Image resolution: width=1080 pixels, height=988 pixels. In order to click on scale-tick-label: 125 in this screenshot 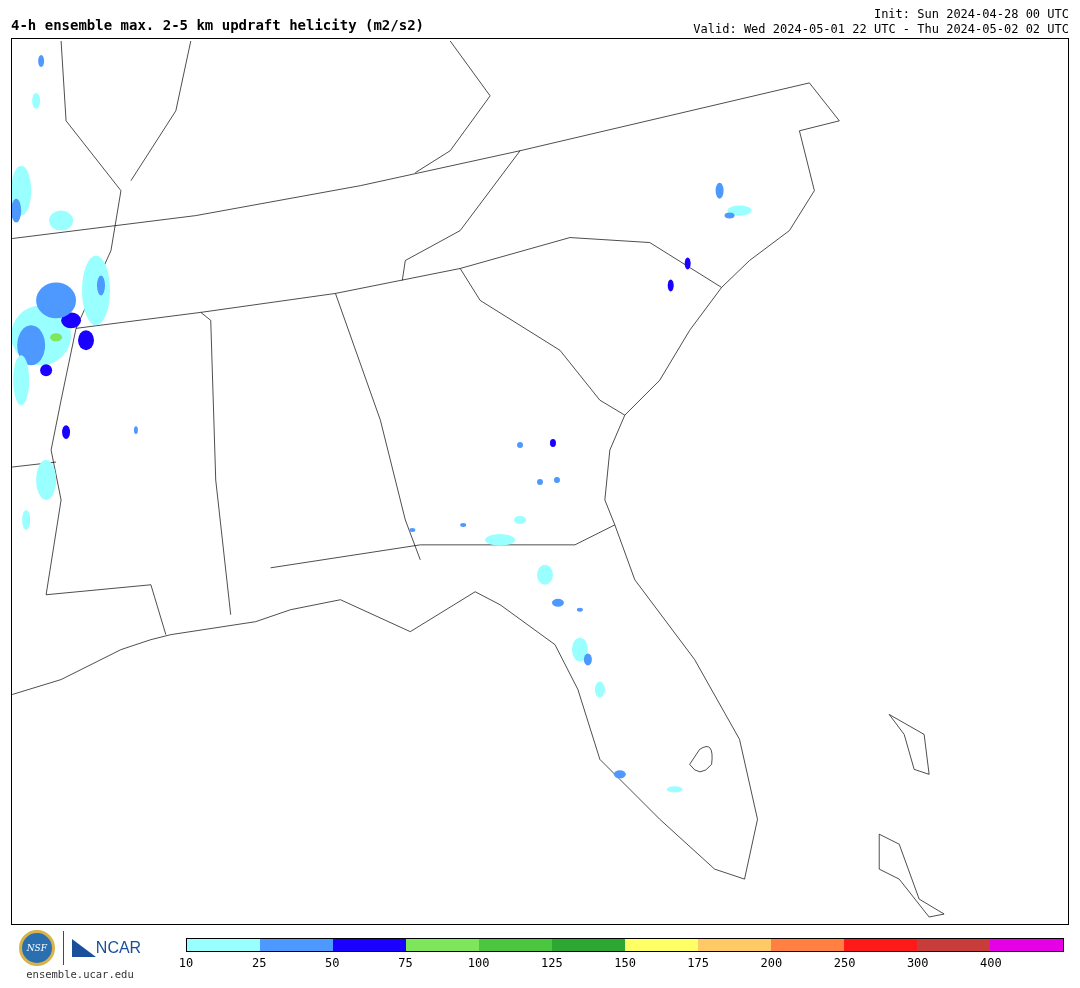, I will do `click(552, 963)`.